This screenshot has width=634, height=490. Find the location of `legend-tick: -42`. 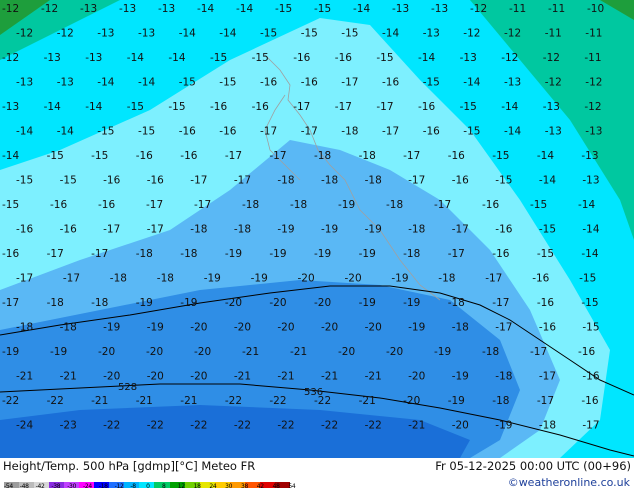

legend-tick: -42 is located at coordinates (40, 486).